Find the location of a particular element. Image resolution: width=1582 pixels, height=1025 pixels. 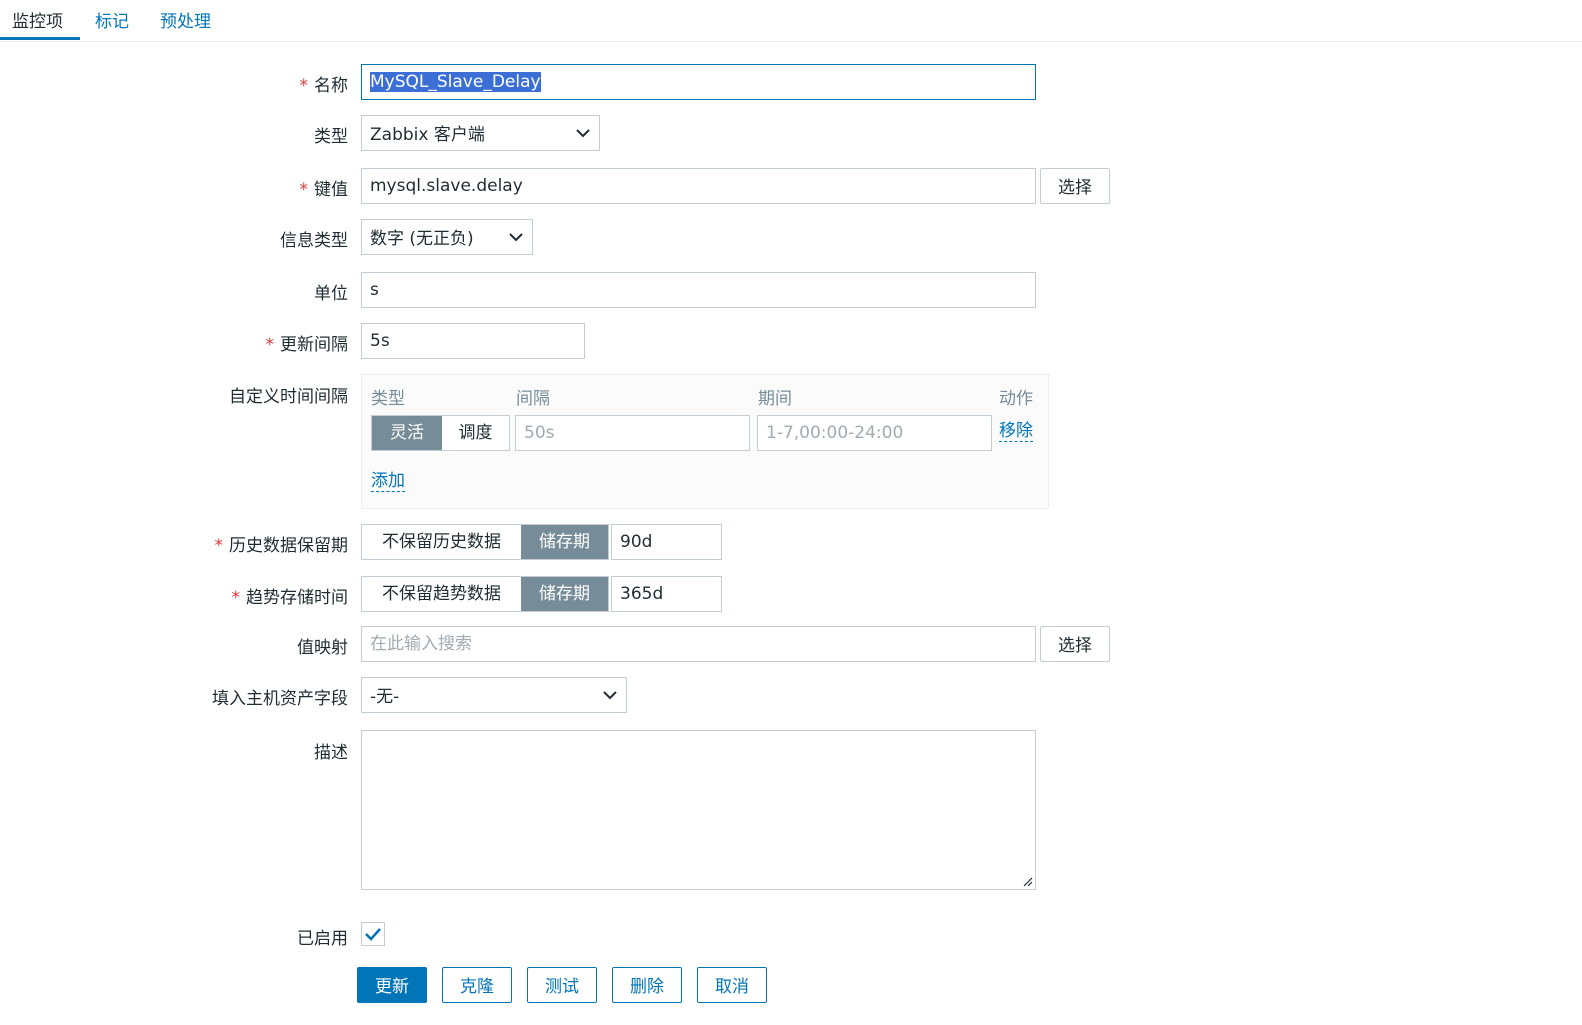

type-select-value: Zabbix 客户端 is located at coordinates (427, 135).